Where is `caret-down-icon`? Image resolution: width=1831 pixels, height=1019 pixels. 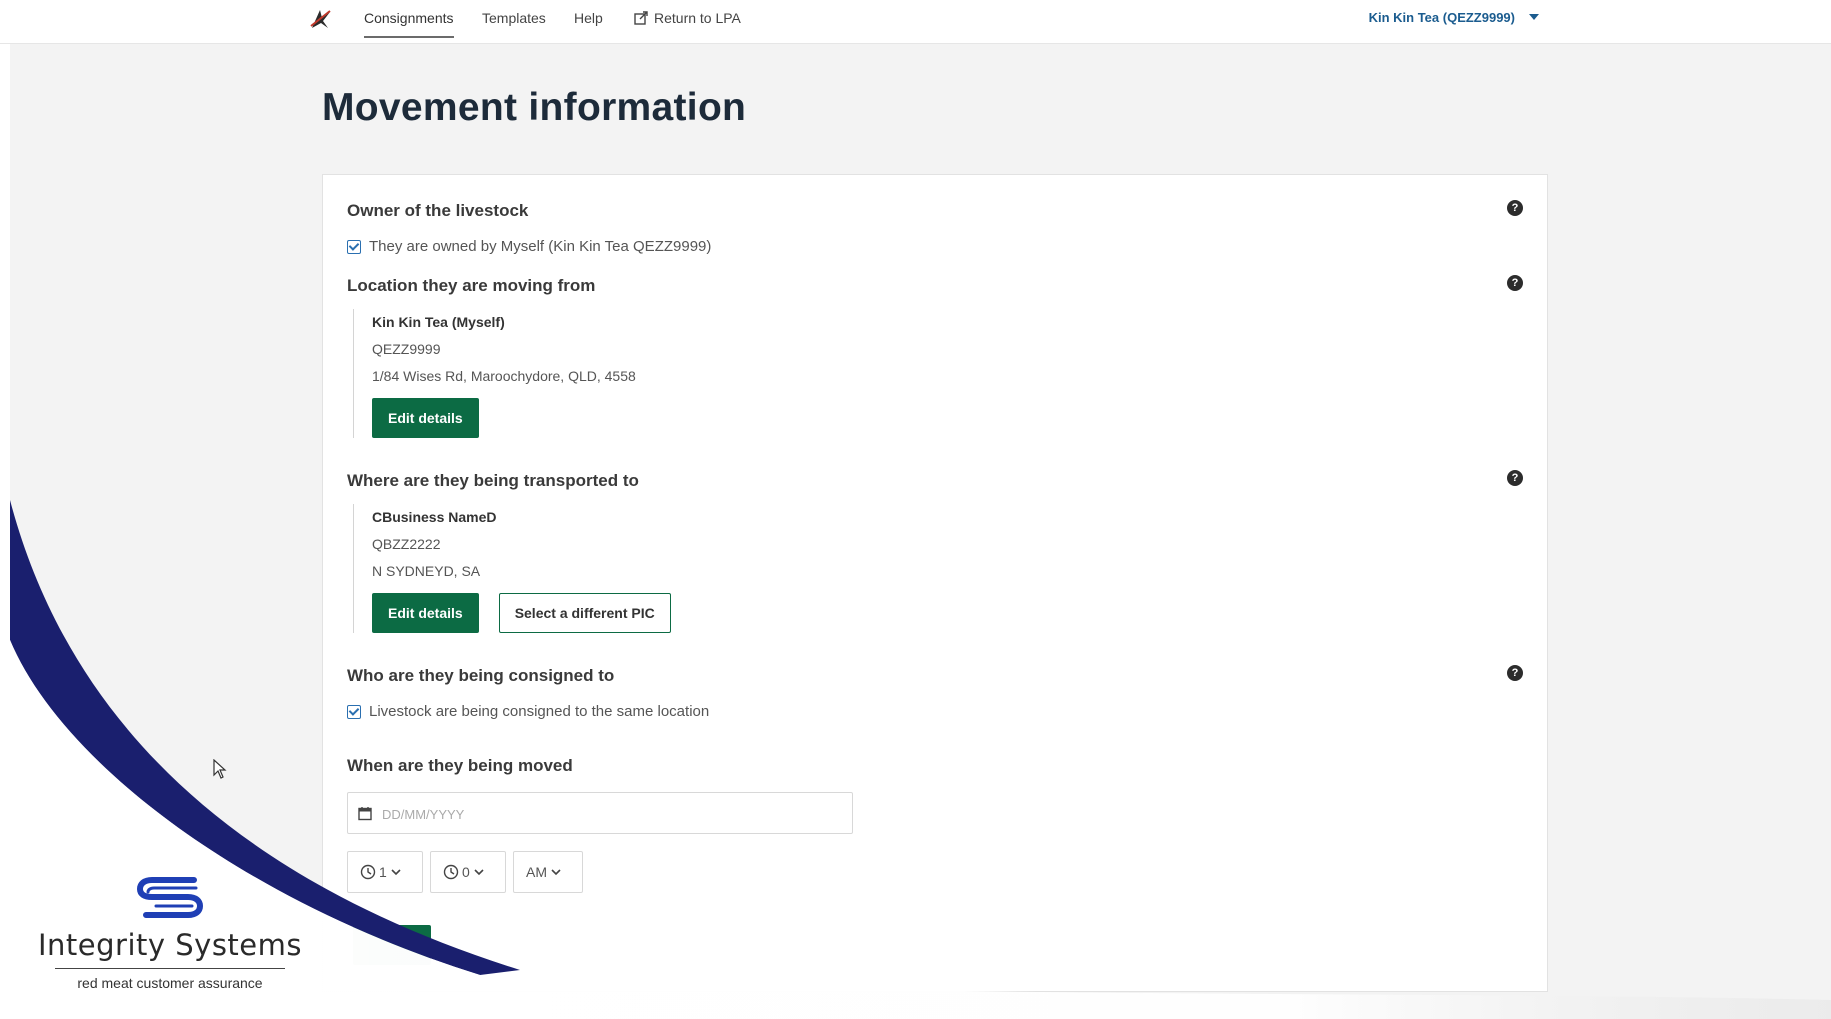 caret-down-icon is located at coordinates (1534, 17).